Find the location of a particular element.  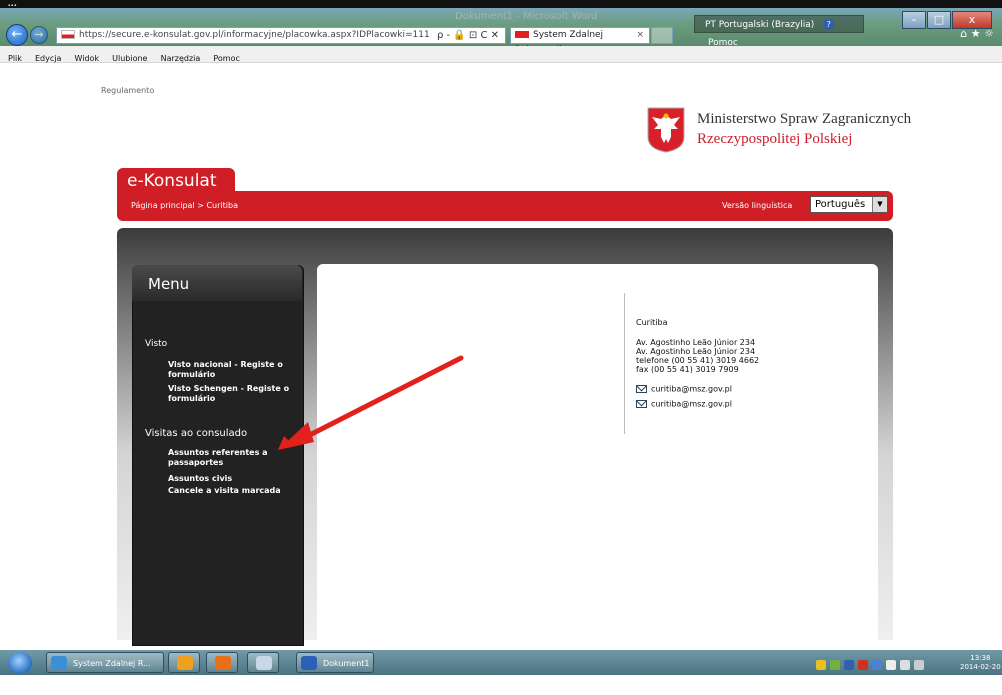

new-tab-button is located at coordinates (662, 35).